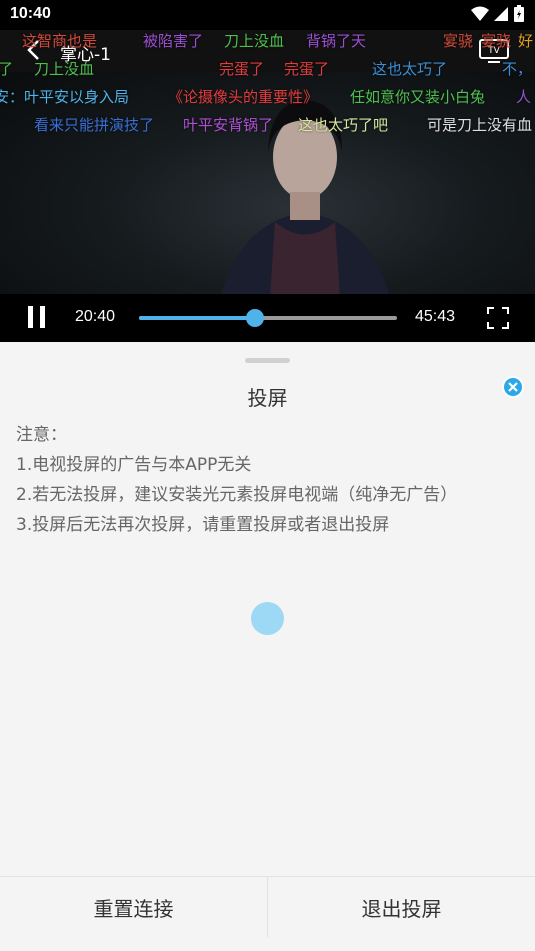 This screenshot has height=951, width=535. What do you see at coordinates (173, 41) in the screenshot?
I see `danmaku-comment: 被陷害了` at bounding box center [173, 41].